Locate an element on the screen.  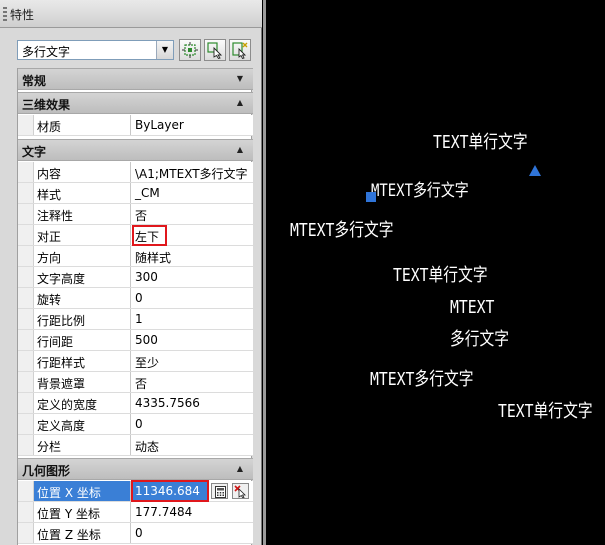
select-objects-button is located at coordinates (215, 50).